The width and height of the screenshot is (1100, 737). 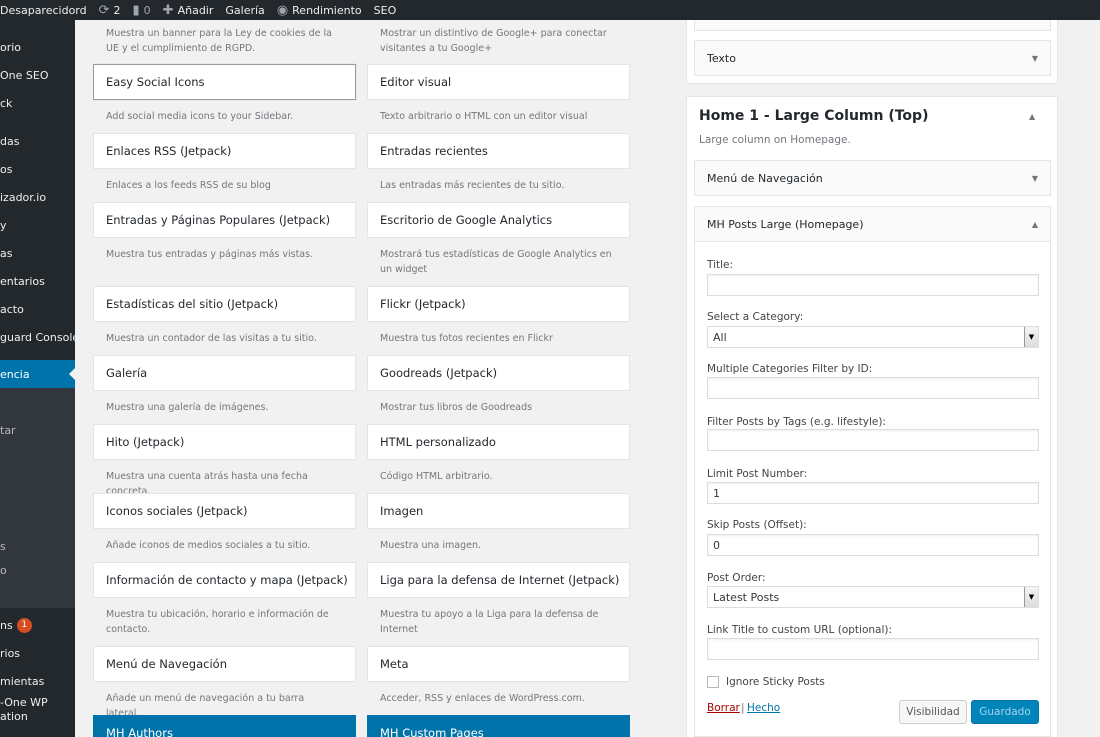 What do you see at coordinates (37, 309) in the screenshot?
I see `menu-item-9: acto` at bounding box center [37, 309].